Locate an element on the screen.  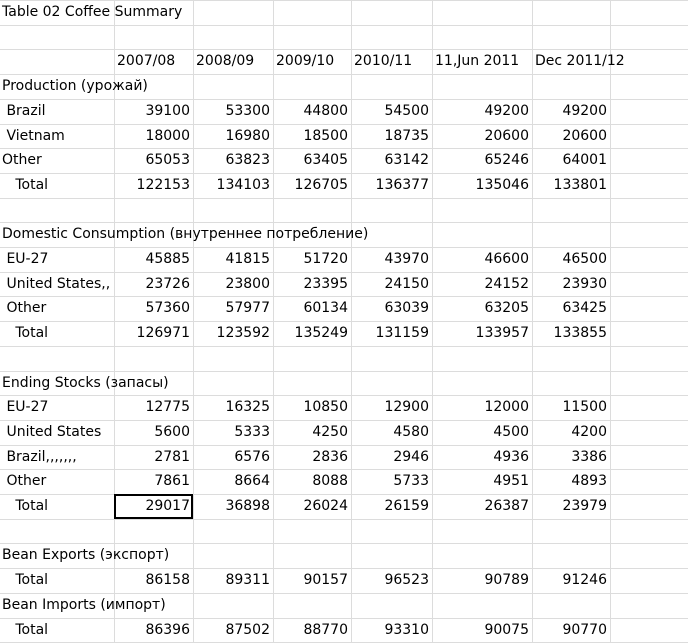
row-label: United States is located at coordinates (58, 432).